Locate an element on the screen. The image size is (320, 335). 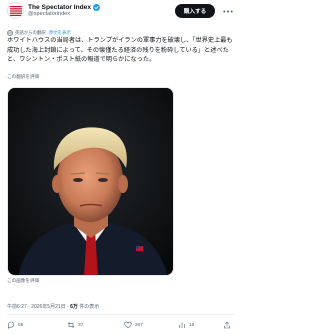
reply-button: 56 is located at coordinates (15, 325).